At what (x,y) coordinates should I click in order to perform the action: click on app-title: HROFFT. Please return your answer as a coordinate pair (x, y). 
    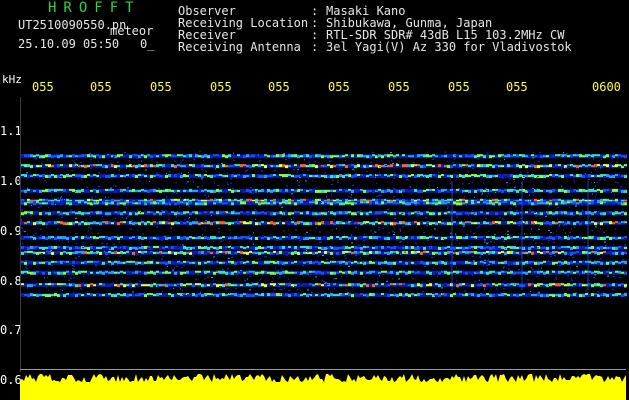
    Looking at the image, I should click on (94, 8).